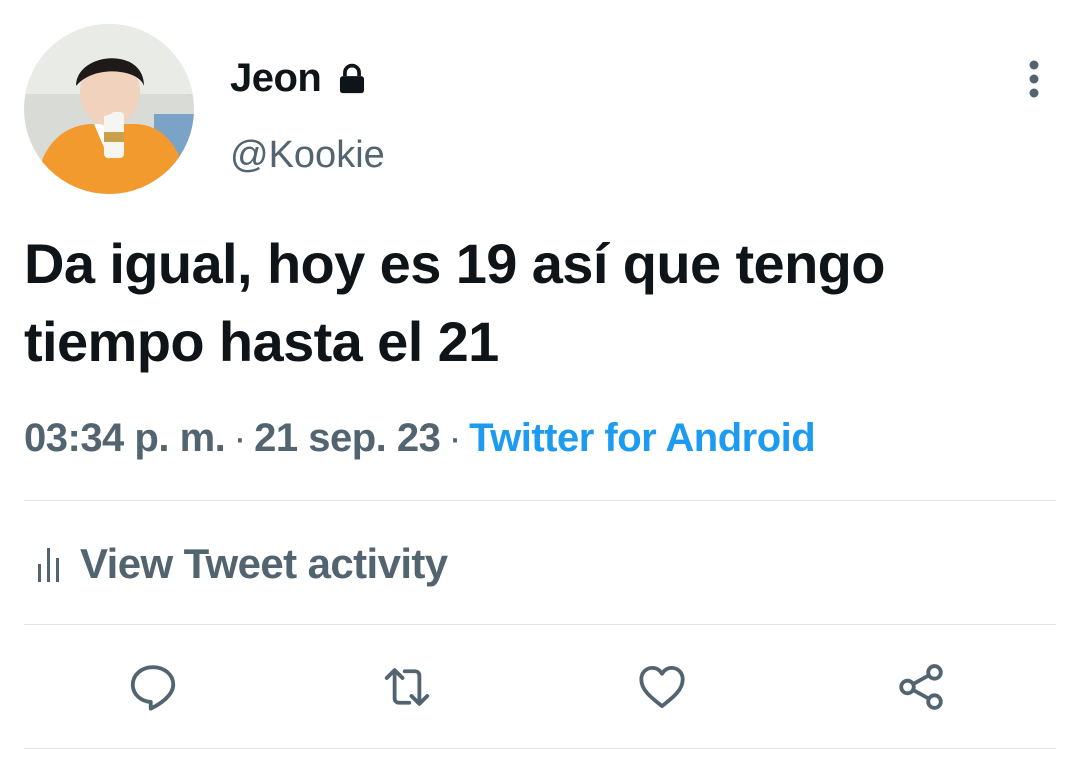  What do you see at coordinates (276, 78) in the screenshot?
I see `display-name-text: Jeon` at bounding box center [276, 78].